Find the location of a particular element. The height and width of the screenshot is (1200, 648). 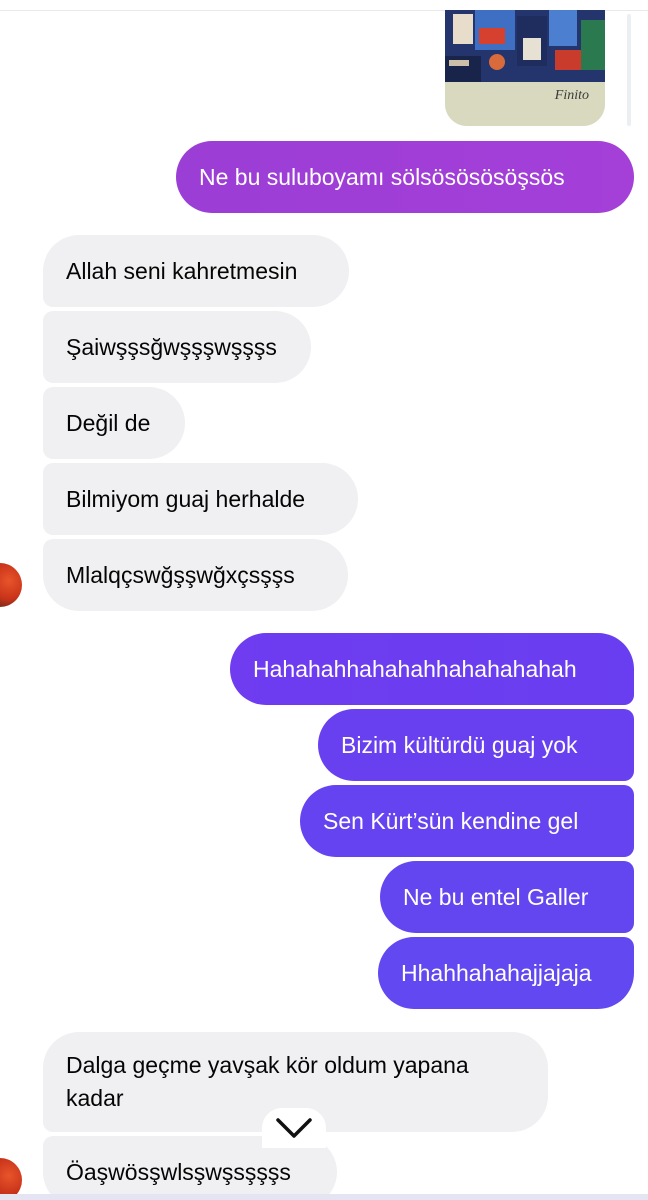

message-text: Bizim kültürdü guaj yok is located at coordinates (459, 745).